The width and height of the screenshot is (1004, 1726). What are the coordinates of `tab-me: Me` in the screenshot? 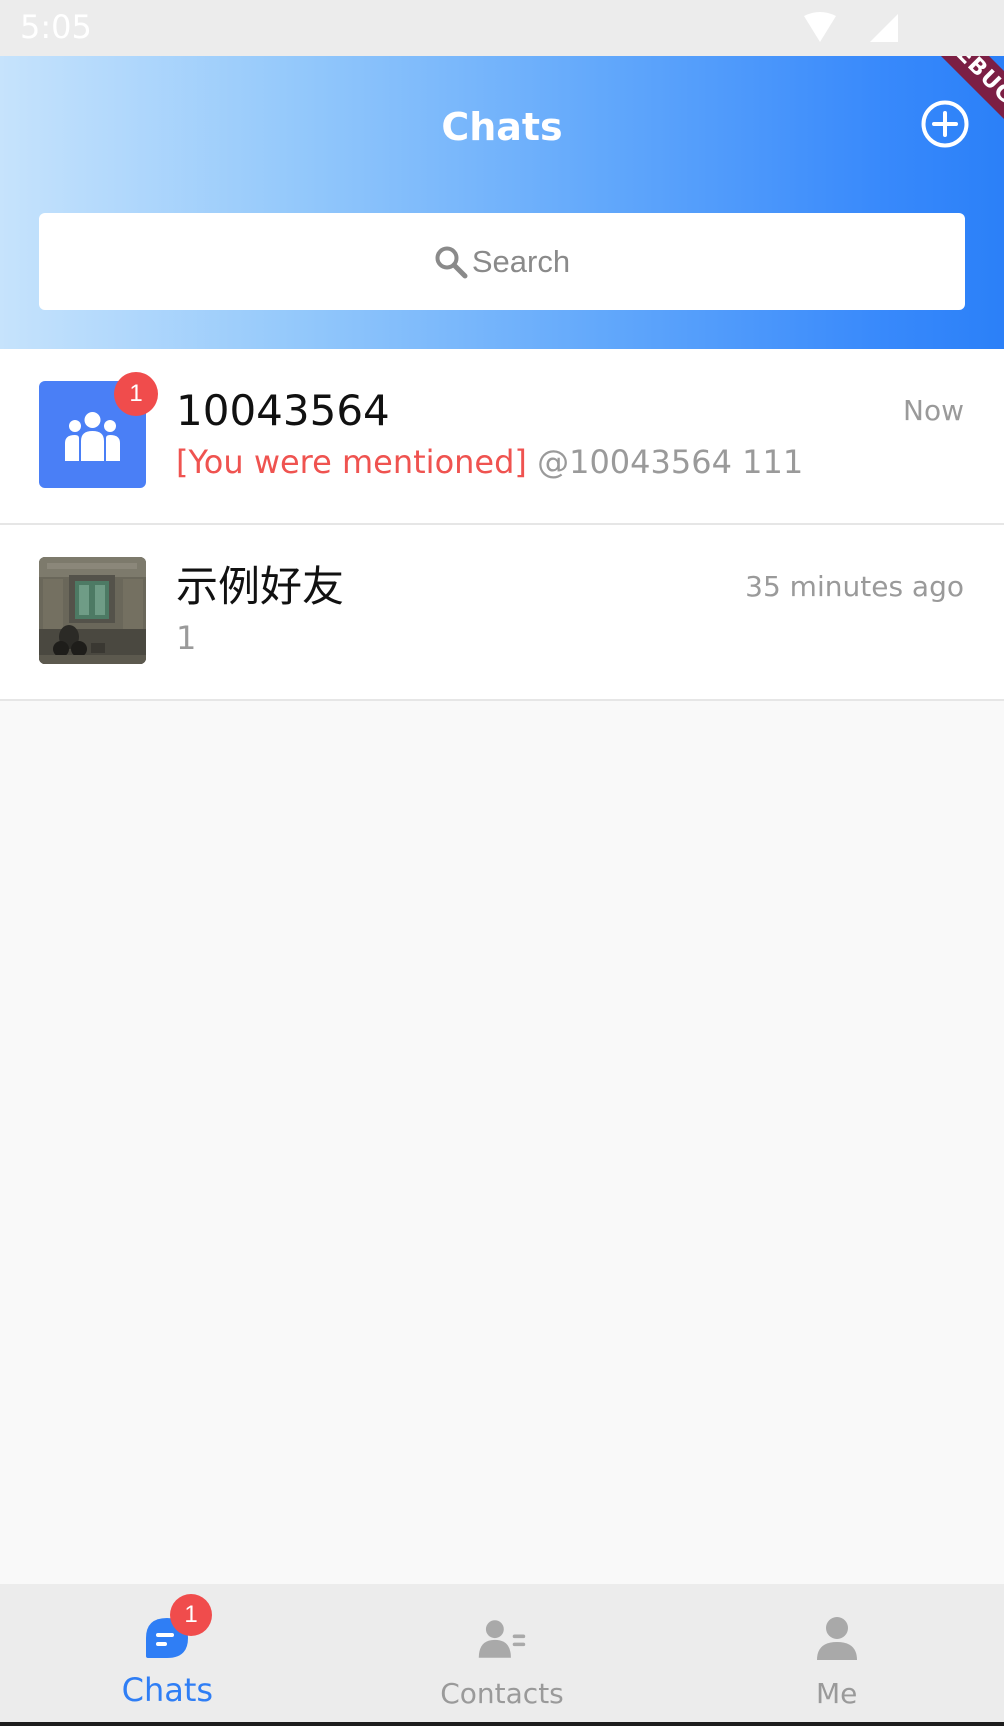 It's located at (836, 1653).